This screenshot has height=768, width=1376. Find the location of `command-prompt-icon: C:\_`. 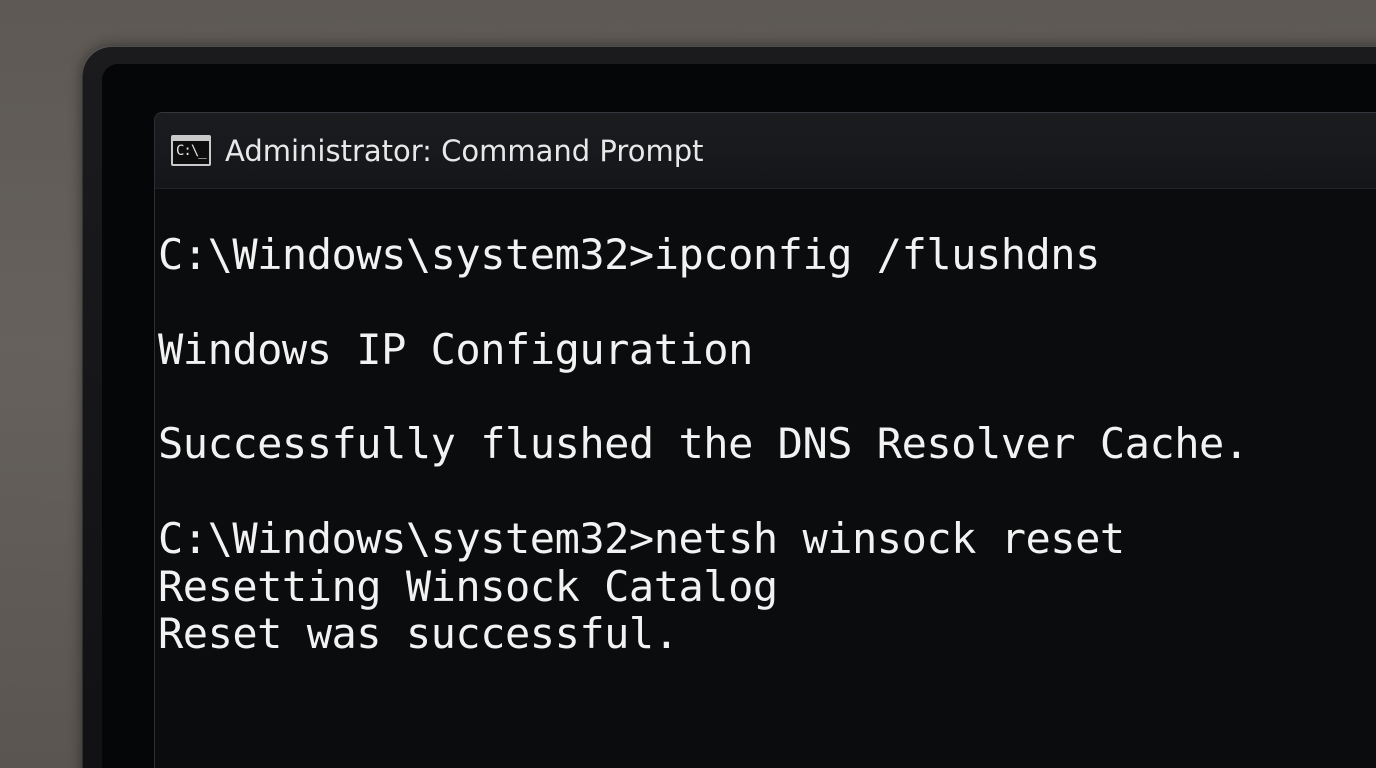

command-prompt-icon: C:\_ is located at coordinates (191, 150).